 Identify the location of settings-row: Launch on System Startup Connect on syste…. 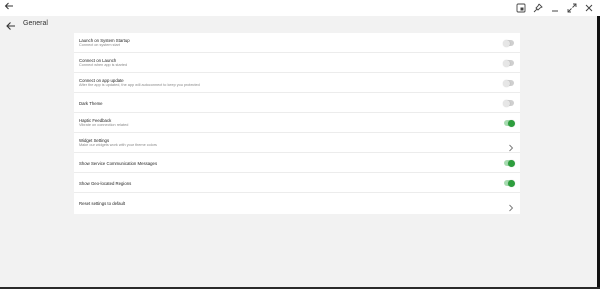
(297, 43).